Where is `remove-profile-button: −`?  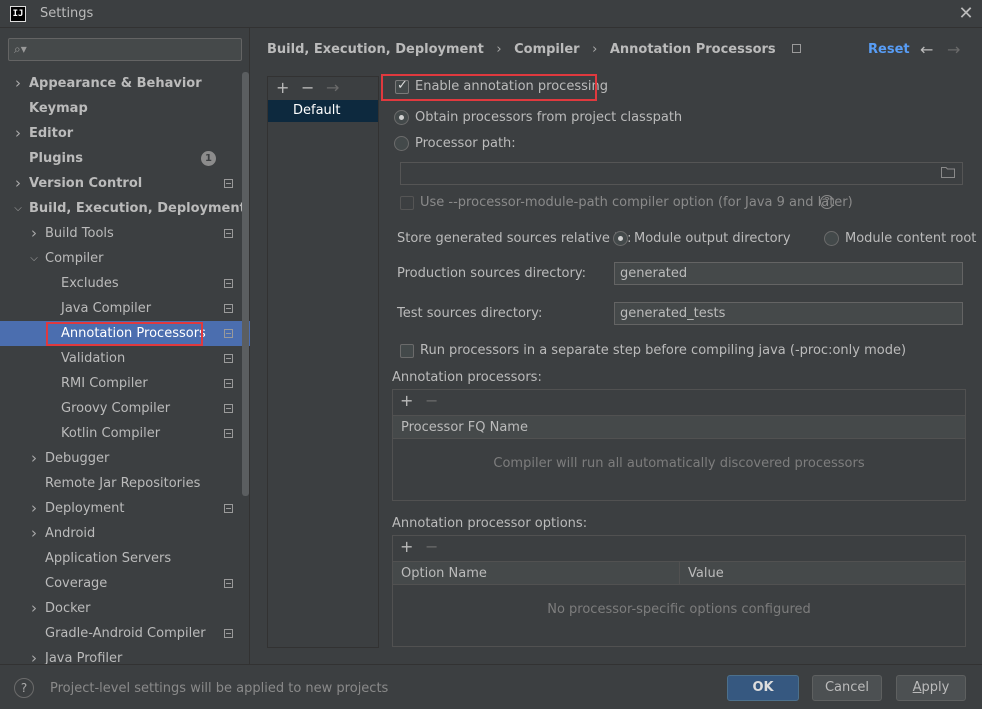
remove-profile-button: − is located at coordinates (307, 88).